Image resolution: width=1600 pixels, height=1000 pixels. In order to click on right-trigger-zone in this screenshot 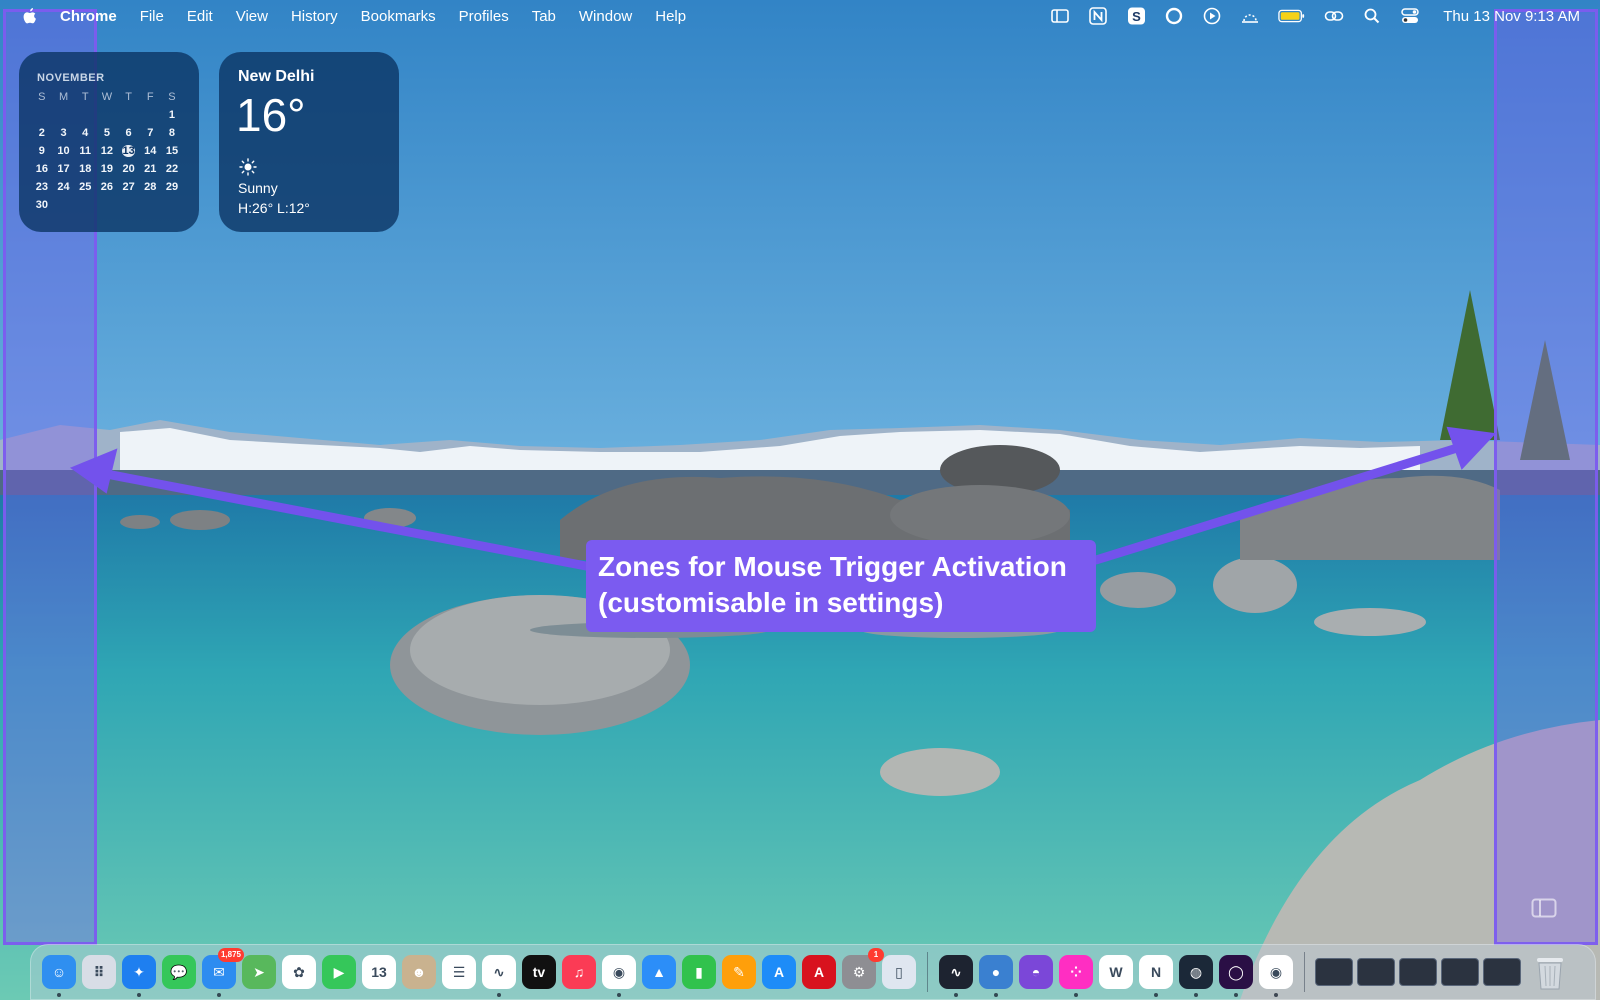, I will do `click(1546, 477)`.